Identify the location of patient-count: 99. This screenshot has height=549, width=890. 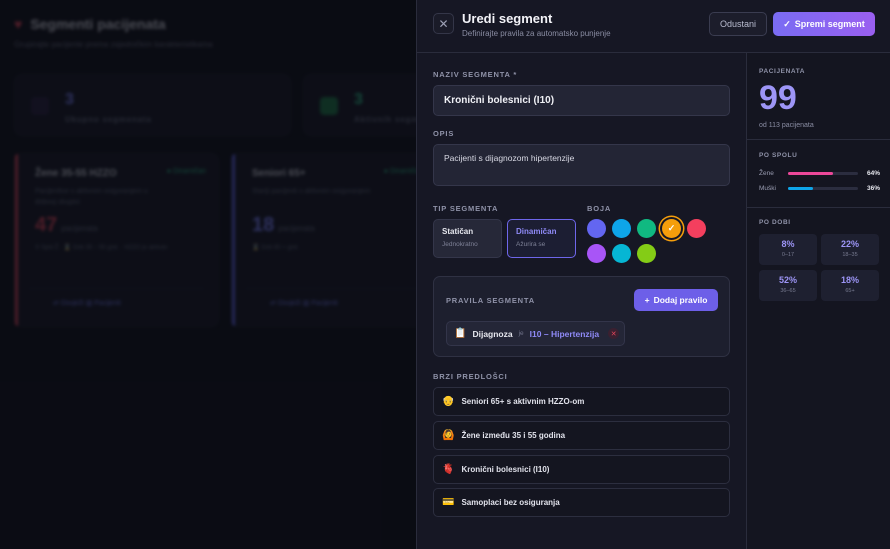
(778, 98).